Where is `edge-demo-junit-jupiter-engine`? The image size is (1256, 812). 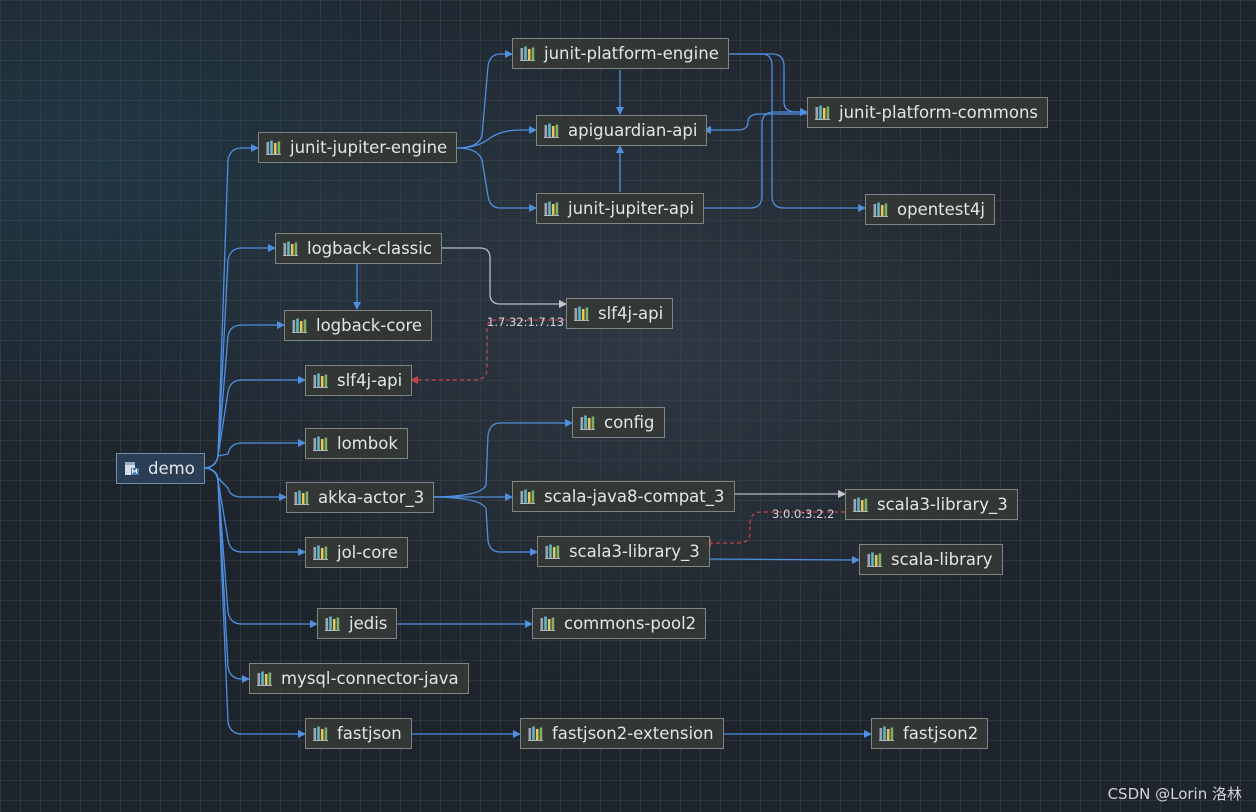
edge-demo-junit-jupiter-engine is located at coordinates (230, 306).